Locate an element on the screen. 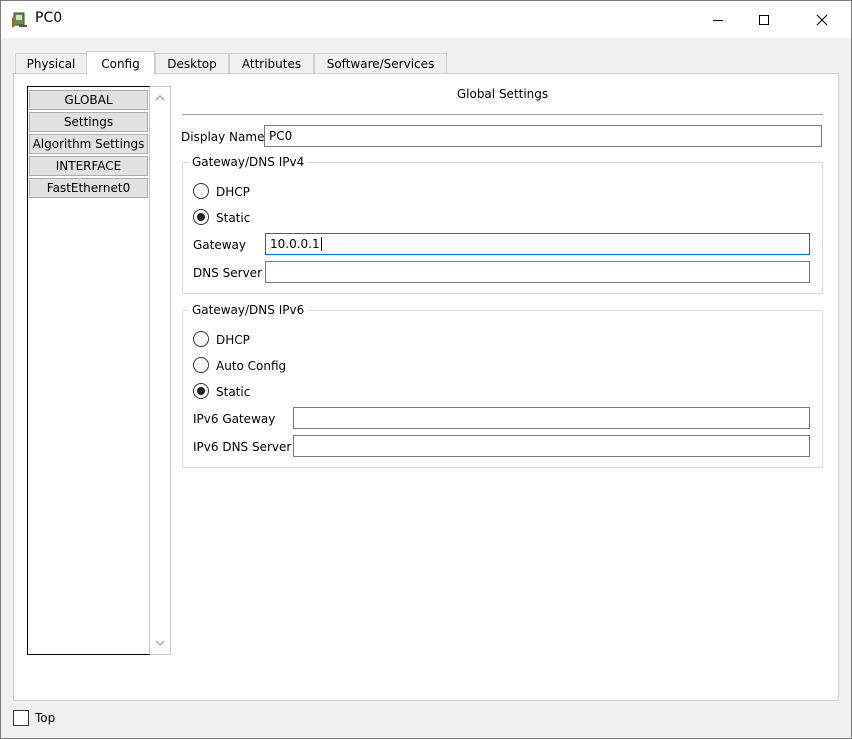 This screenshot has height=739, width=852. scroll-up-icon is located at coordinates (160, 98).